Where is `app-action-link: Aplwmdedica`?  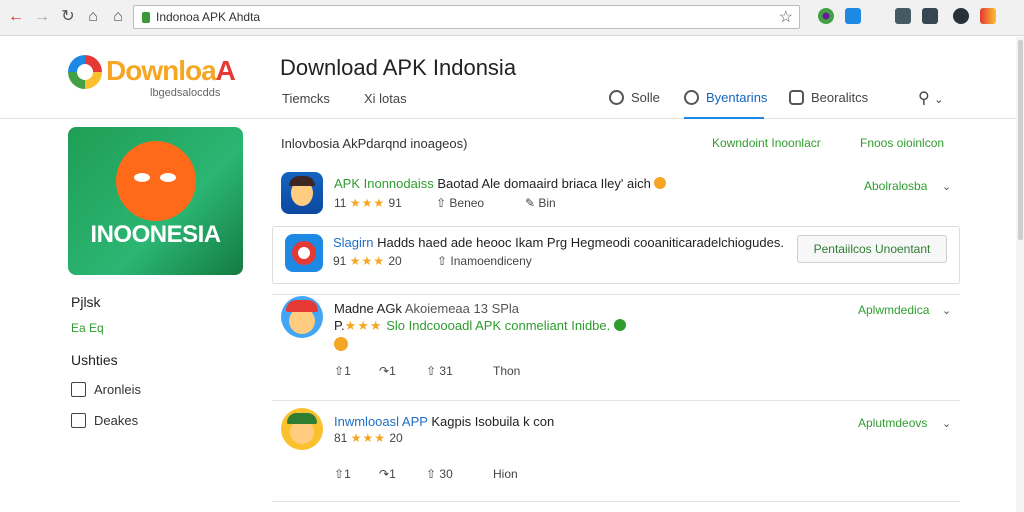 app-action-link: Aplwmdedica is located at coordinates (893, 310).